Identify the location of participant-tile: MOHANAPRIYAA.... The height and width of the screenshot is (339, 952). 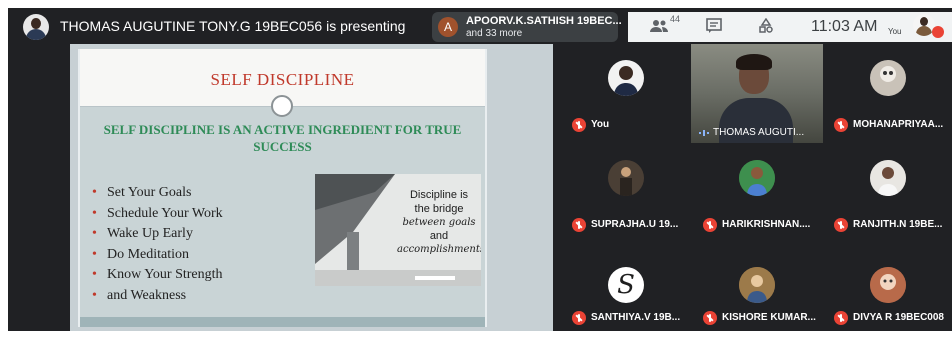
(888, 91).